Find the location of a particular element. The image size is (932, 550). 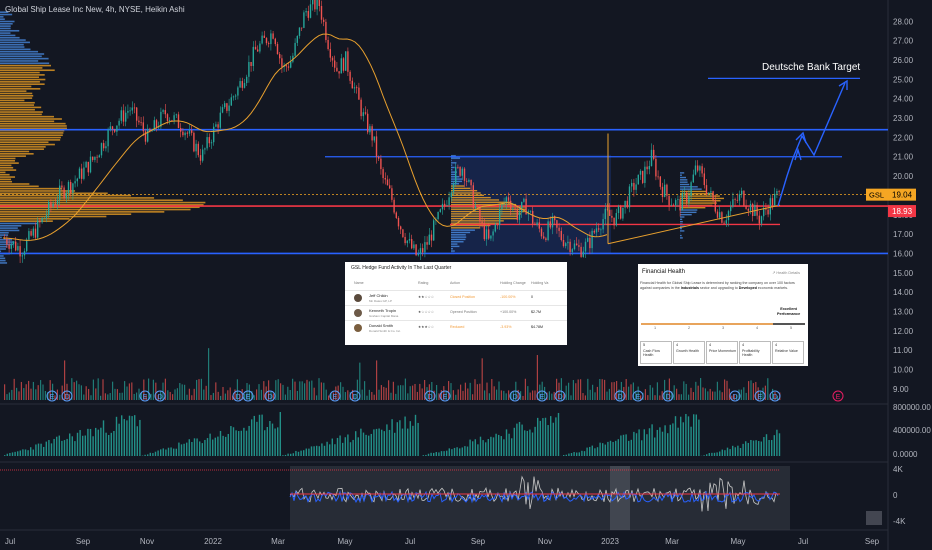

last-price-label: 19.04 is located at coordinates (902, 195).